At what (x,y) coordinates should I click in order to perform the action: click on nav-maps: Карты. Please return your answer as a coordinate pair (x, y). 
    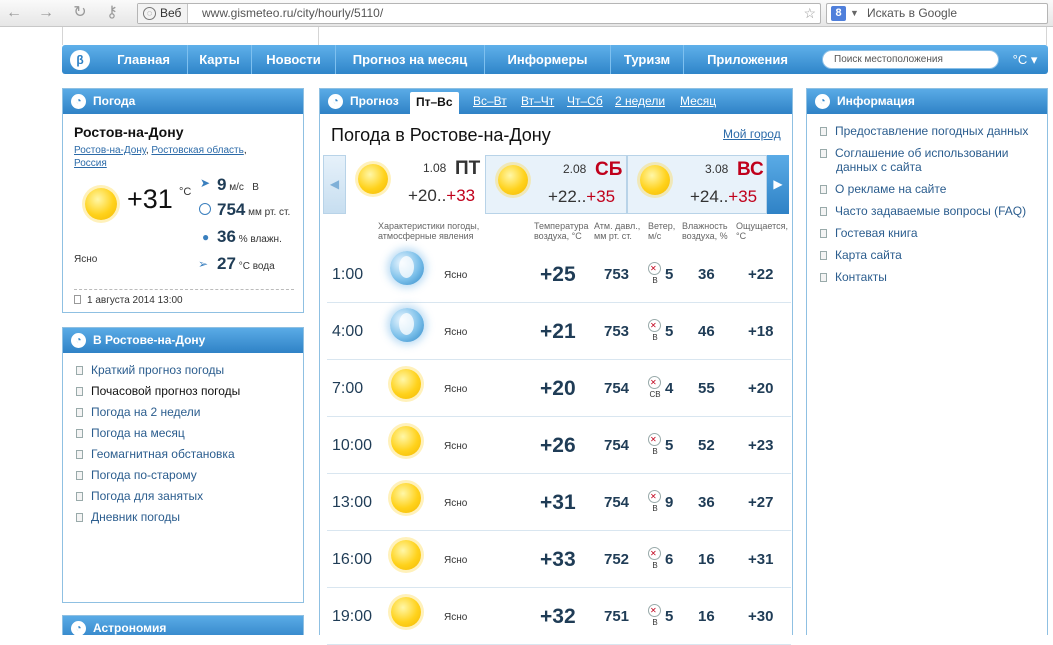
    Looking at the image, I should click on (219, 59).